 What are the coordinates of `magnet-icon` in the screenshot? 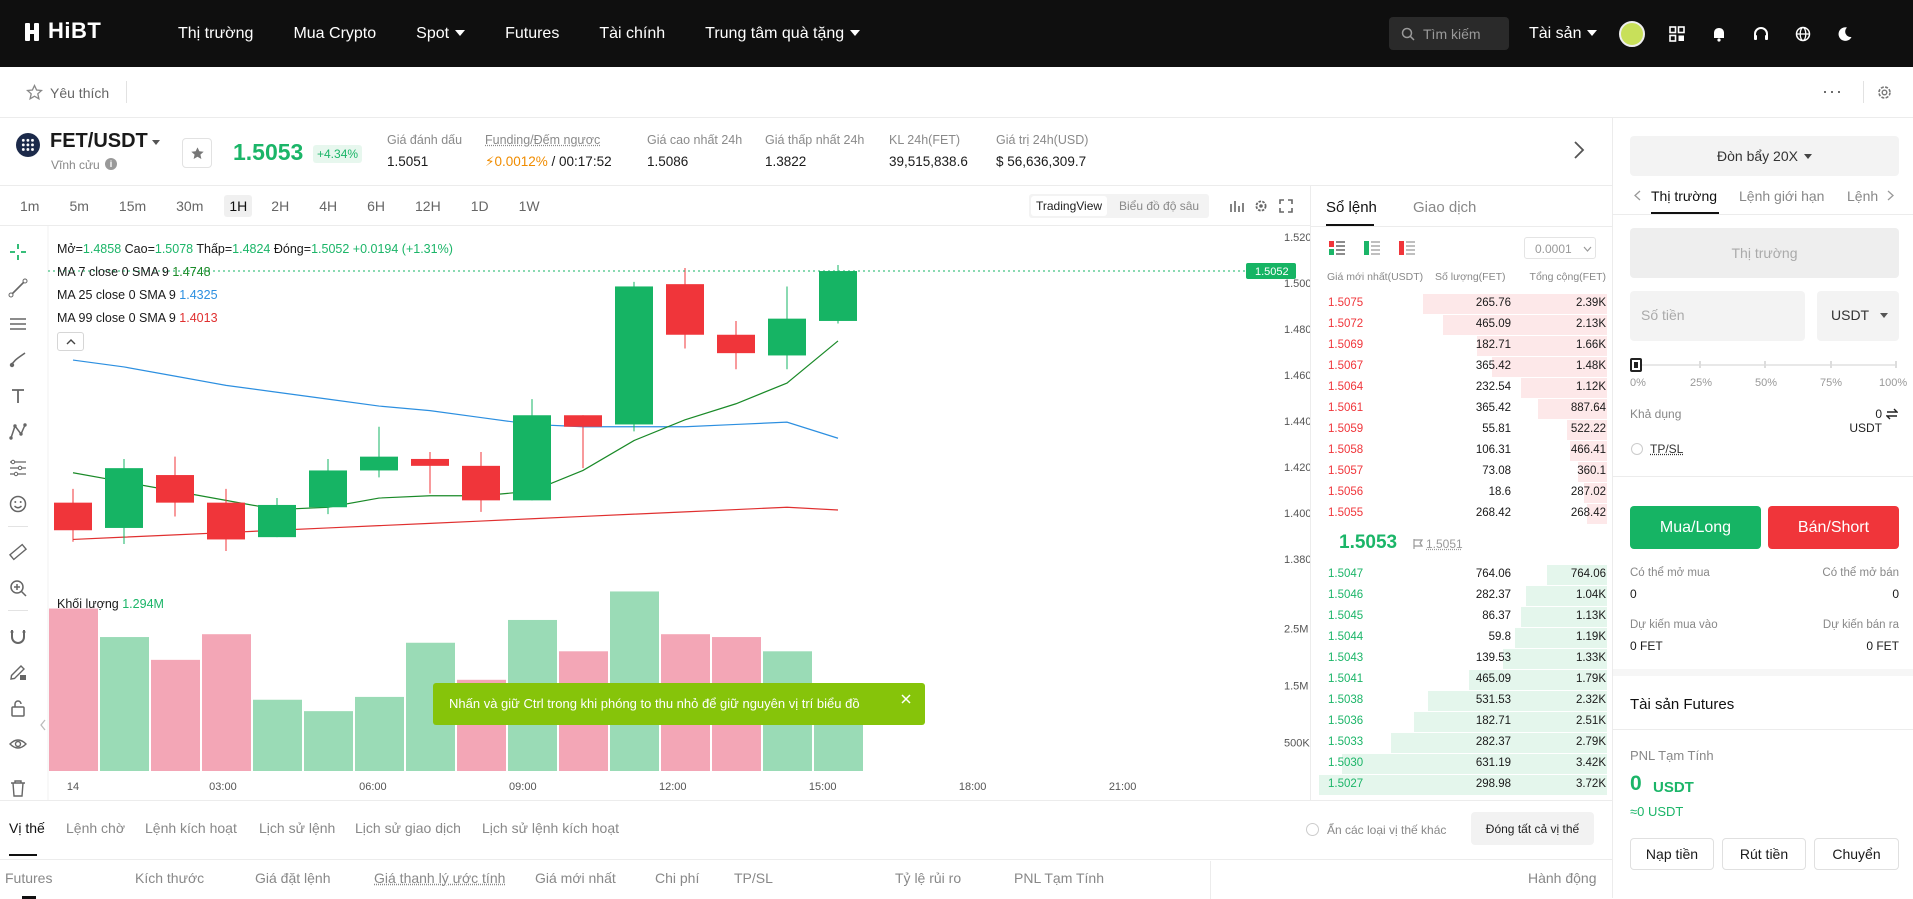 It's located at (18, 636).